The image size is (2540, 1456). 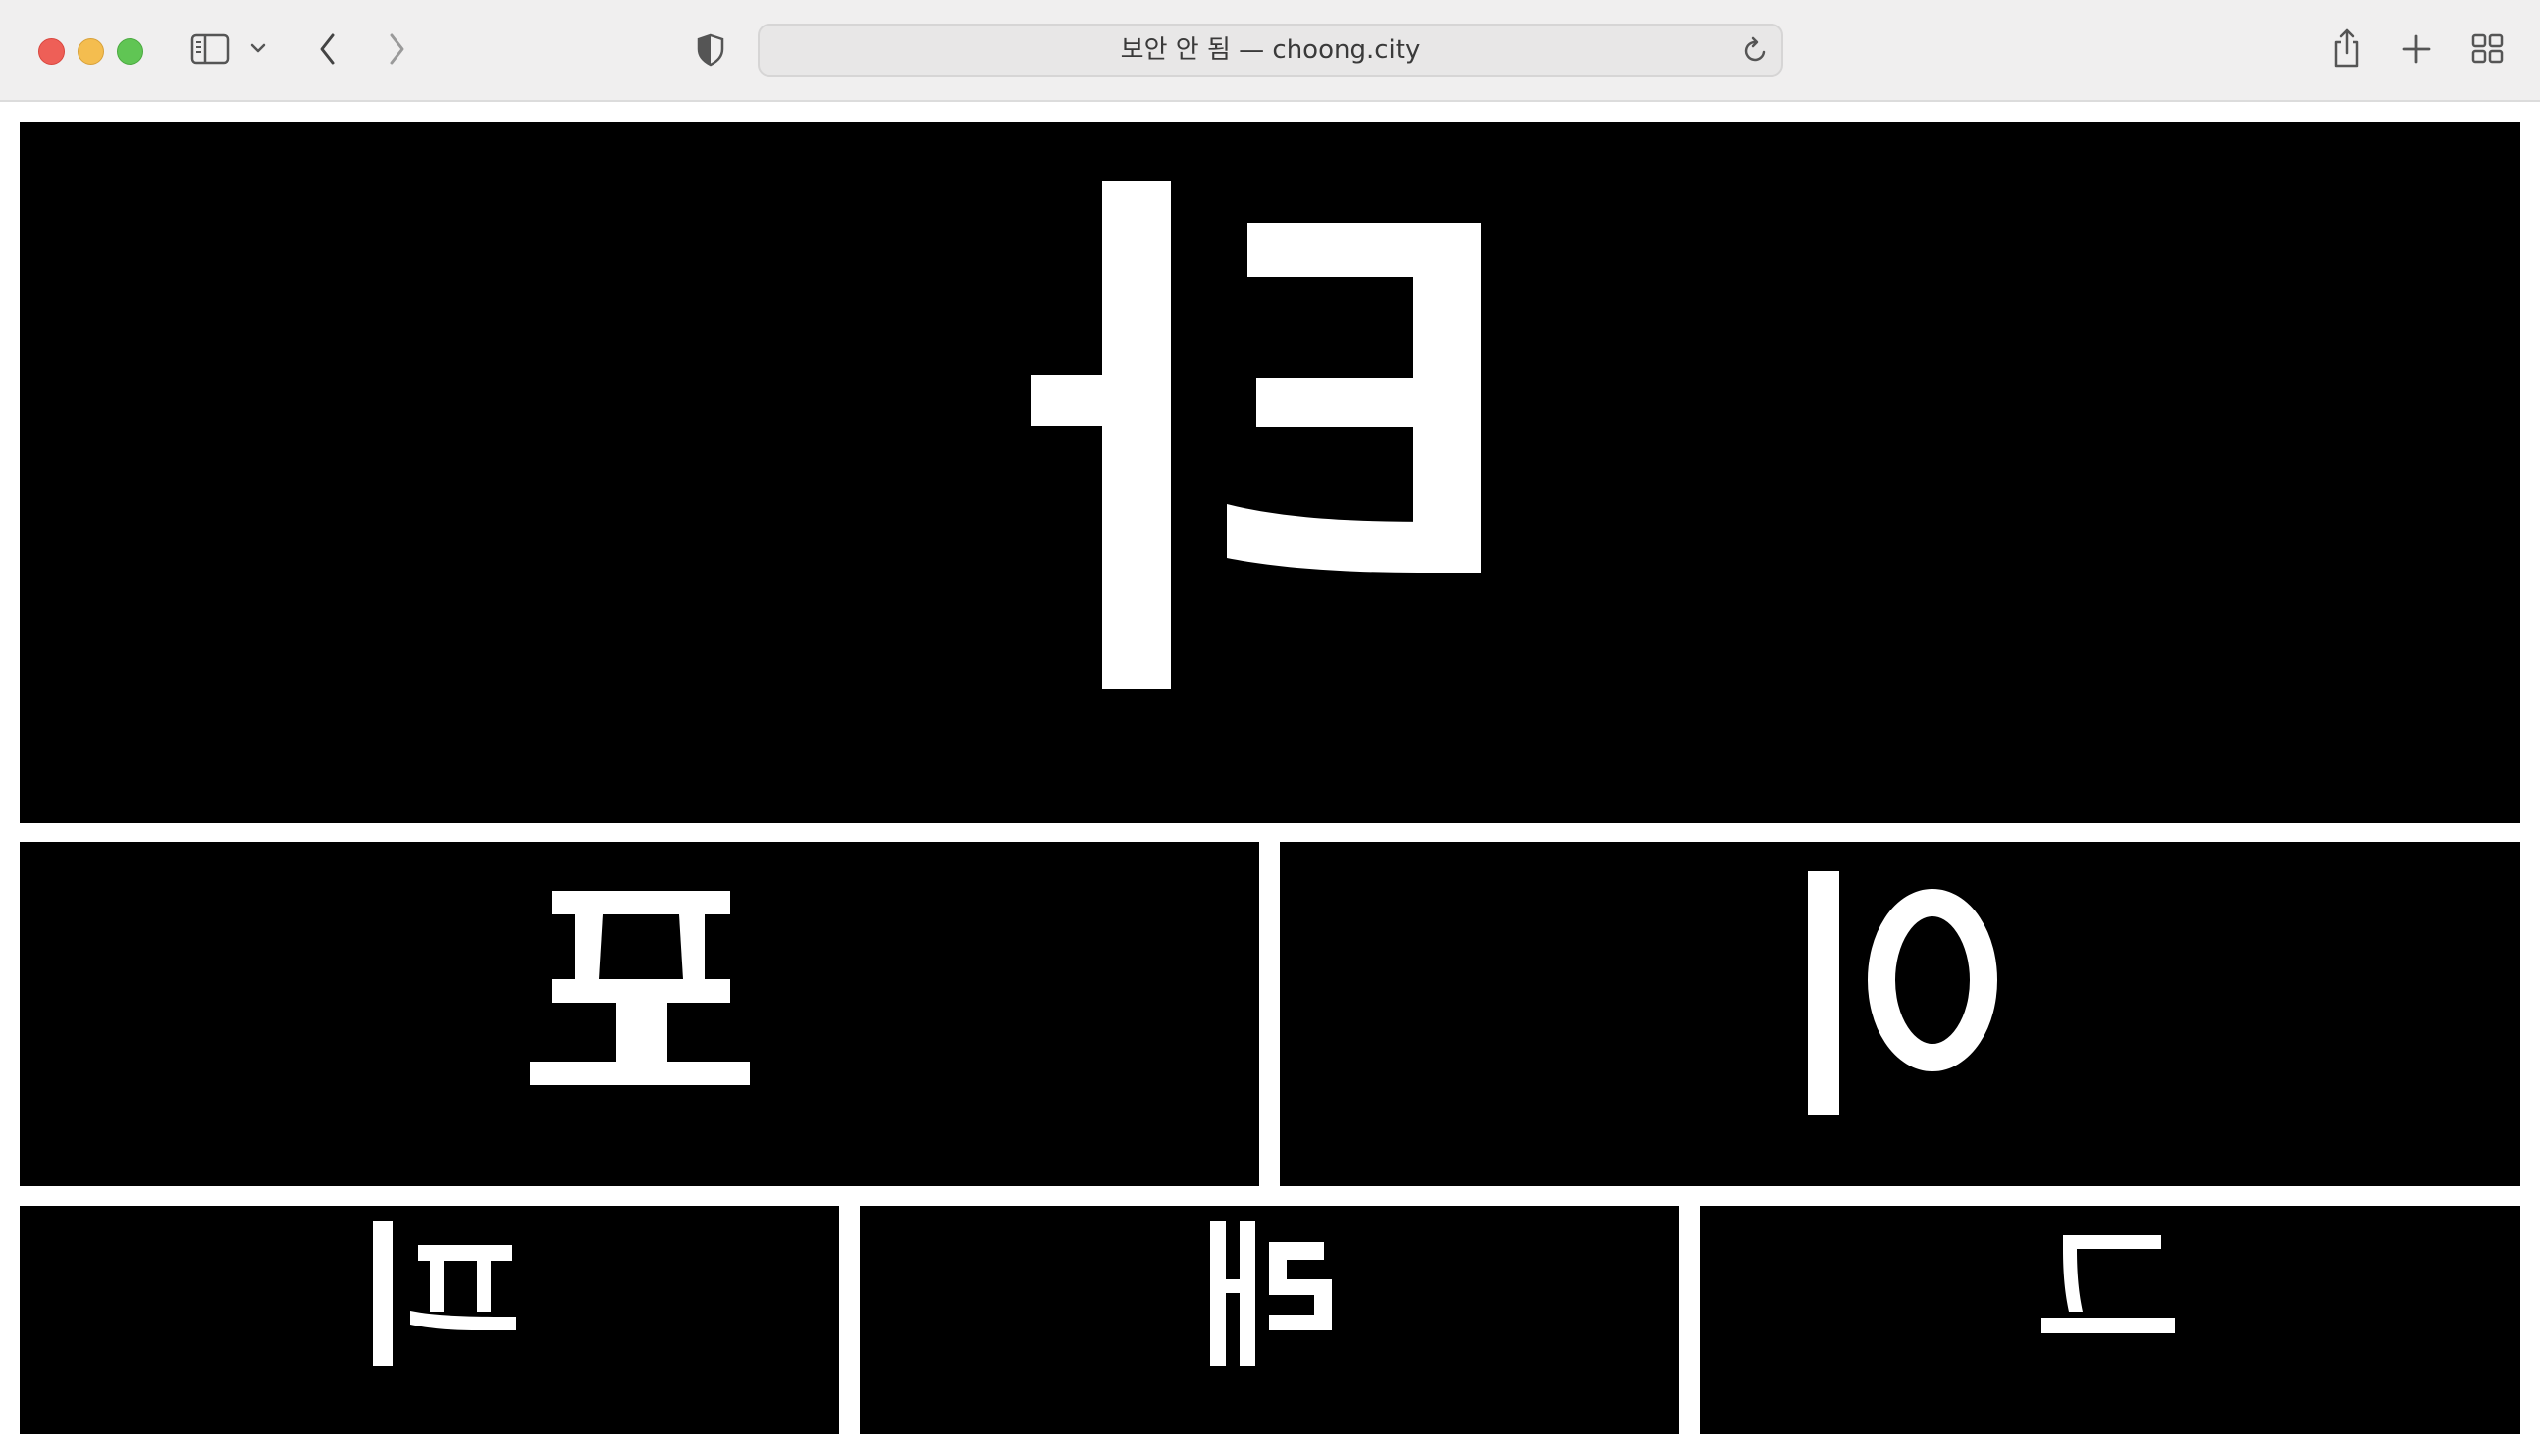 I want to click on shield-icon, so click(x=710, y=50).